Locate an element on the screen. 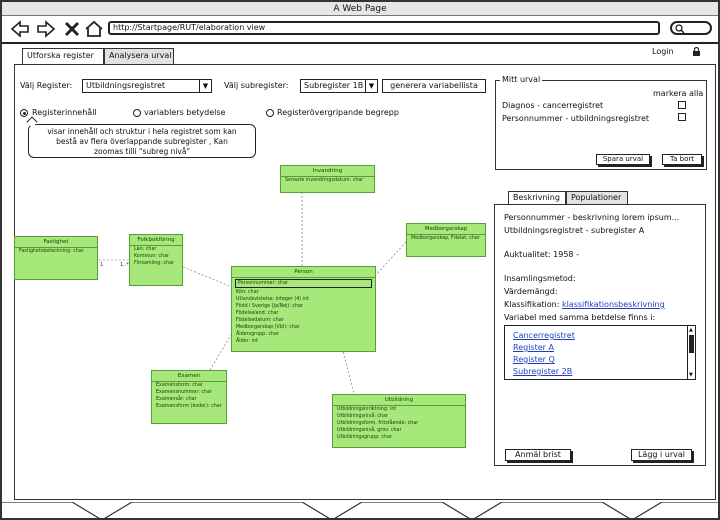 The height and width of the screenshot is (520, 720). uml-attribute: Utbildningsform, fritstående: char is located at coordinates (378, 423).